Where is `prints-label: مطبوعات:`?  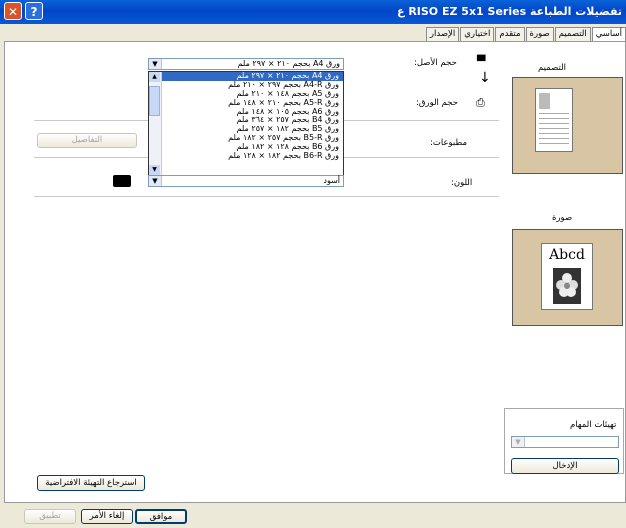
prints-label: مطبوعات: is located at coordinates (449, 143).